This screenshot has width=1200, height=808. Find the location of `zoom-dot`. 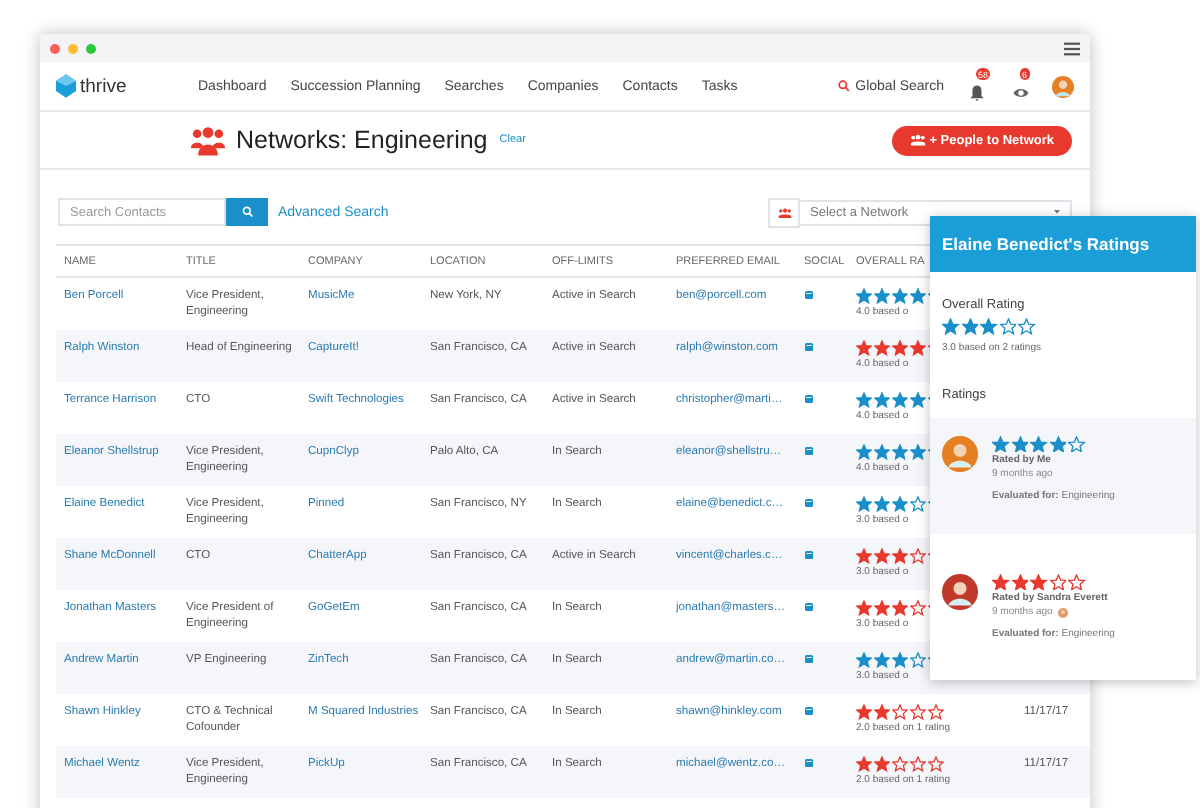

zoom-dot is located at coordinates (91, 48).